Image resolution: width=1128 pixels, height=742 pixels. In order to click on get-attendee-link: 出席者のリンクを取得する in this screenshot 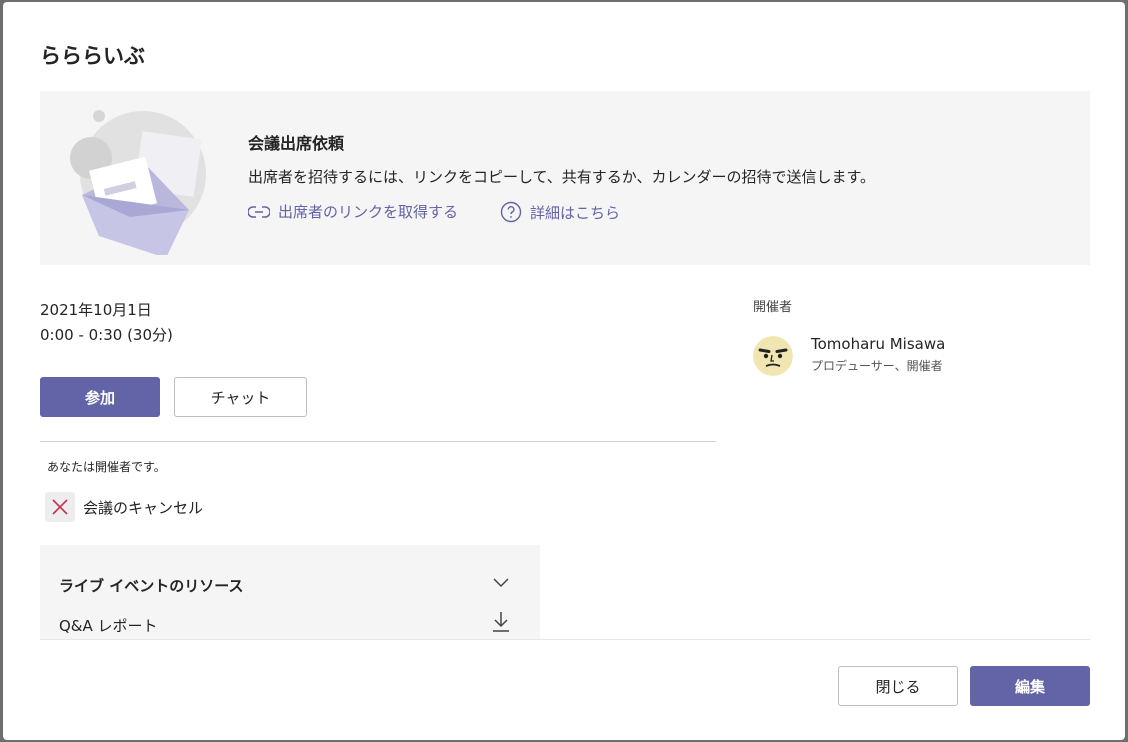, I will do `click(353, 211)`.